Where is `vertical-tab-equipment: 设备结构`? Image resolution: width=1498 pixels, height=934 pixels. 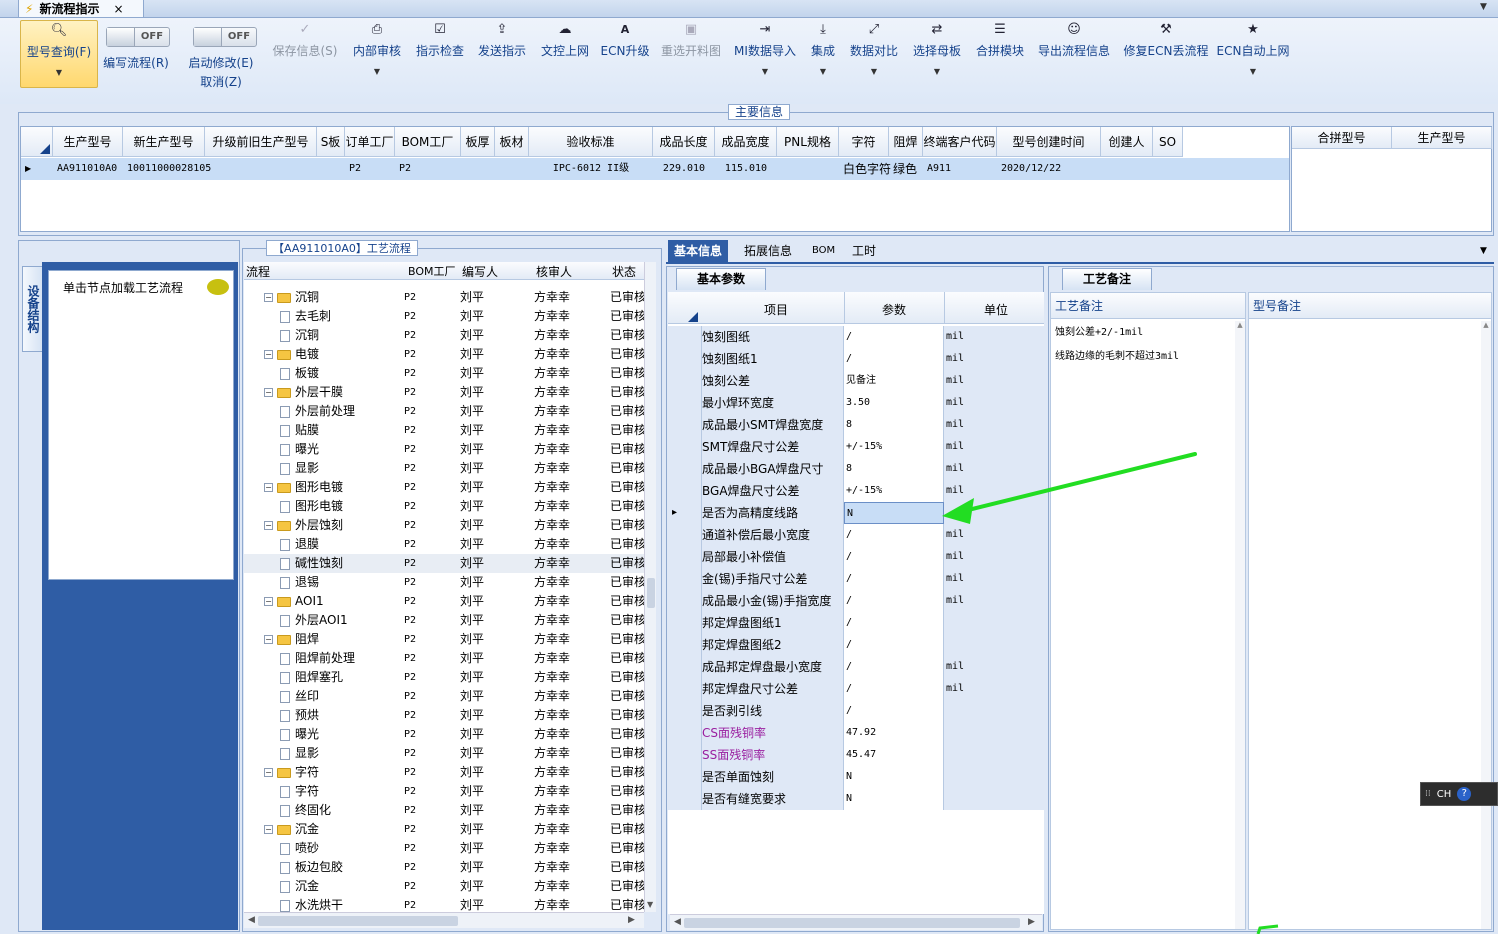
vertical-tab-equipment: 设备结构 is located at coordinates (32, 309).